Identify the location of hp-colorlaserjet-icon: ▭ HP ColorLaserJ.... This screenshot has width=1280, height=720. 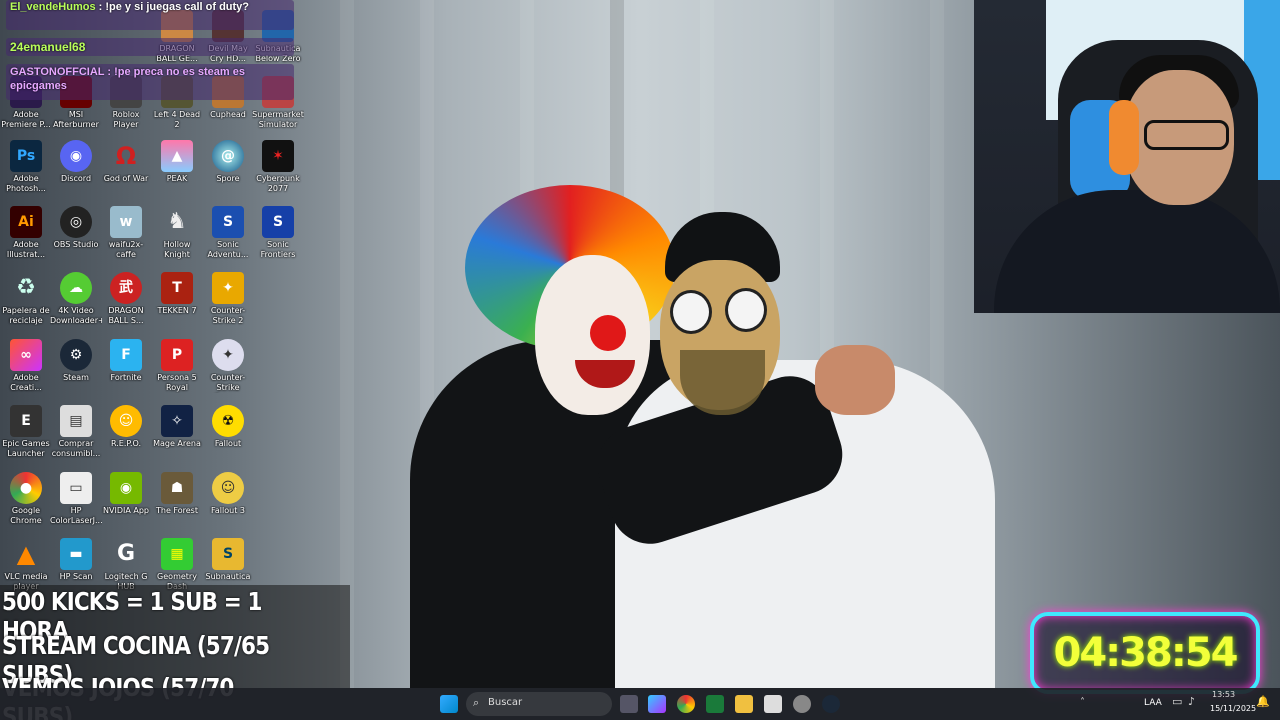
(76, 499).